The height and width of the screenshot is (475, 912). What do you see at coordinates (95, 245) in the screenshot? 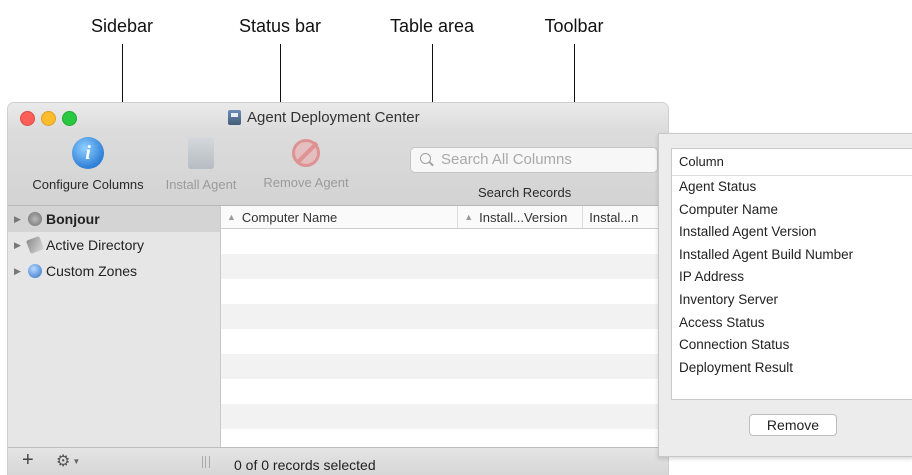
I see `sidebar-item-label: Active Directory` at bounding box center [95, 245].